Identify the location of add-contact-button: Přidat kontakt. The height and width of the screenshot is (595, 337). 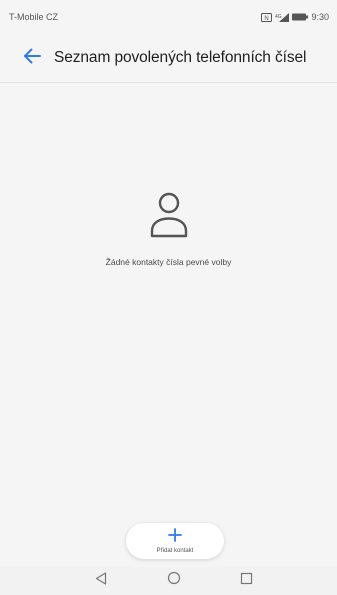
(175, 541).